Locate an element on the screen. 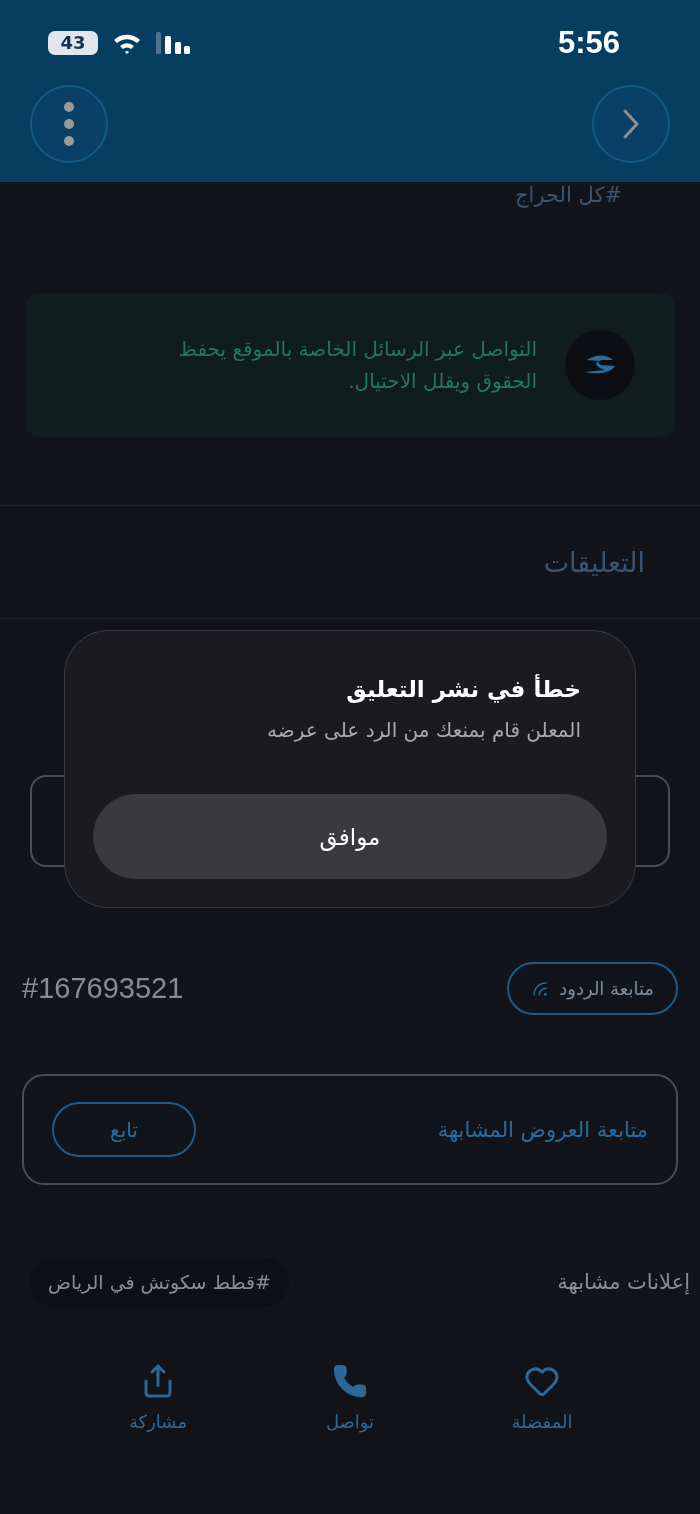 The width and height of the screenshot is (700, 1514). category-link: #كل الحراج is located at coordinates (568, 195).